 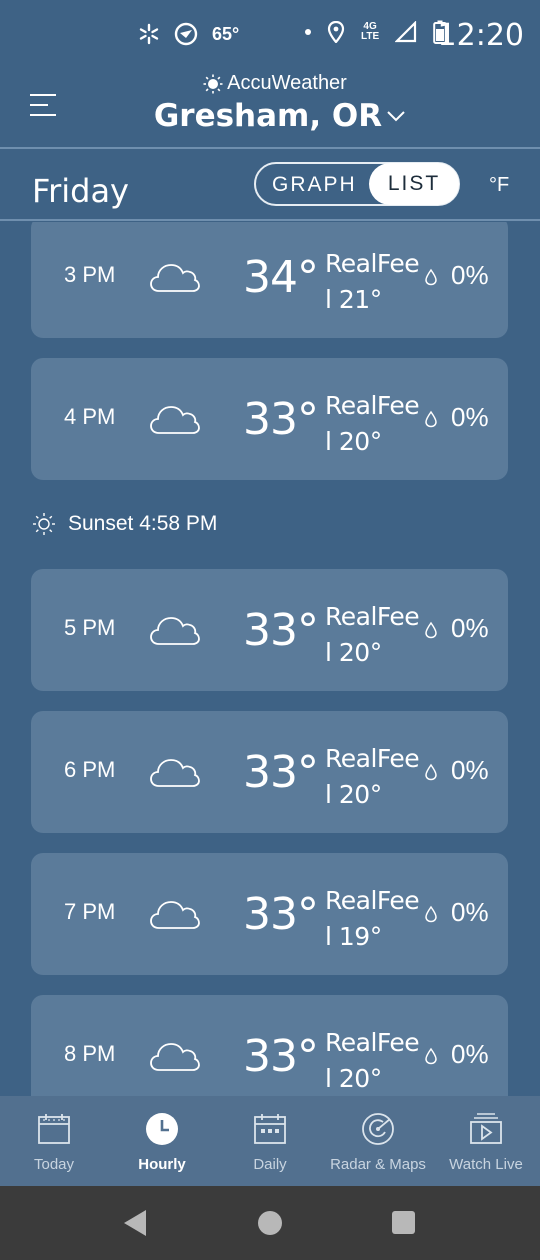 I want to click on home-icon, so click(x=270, y=1223).